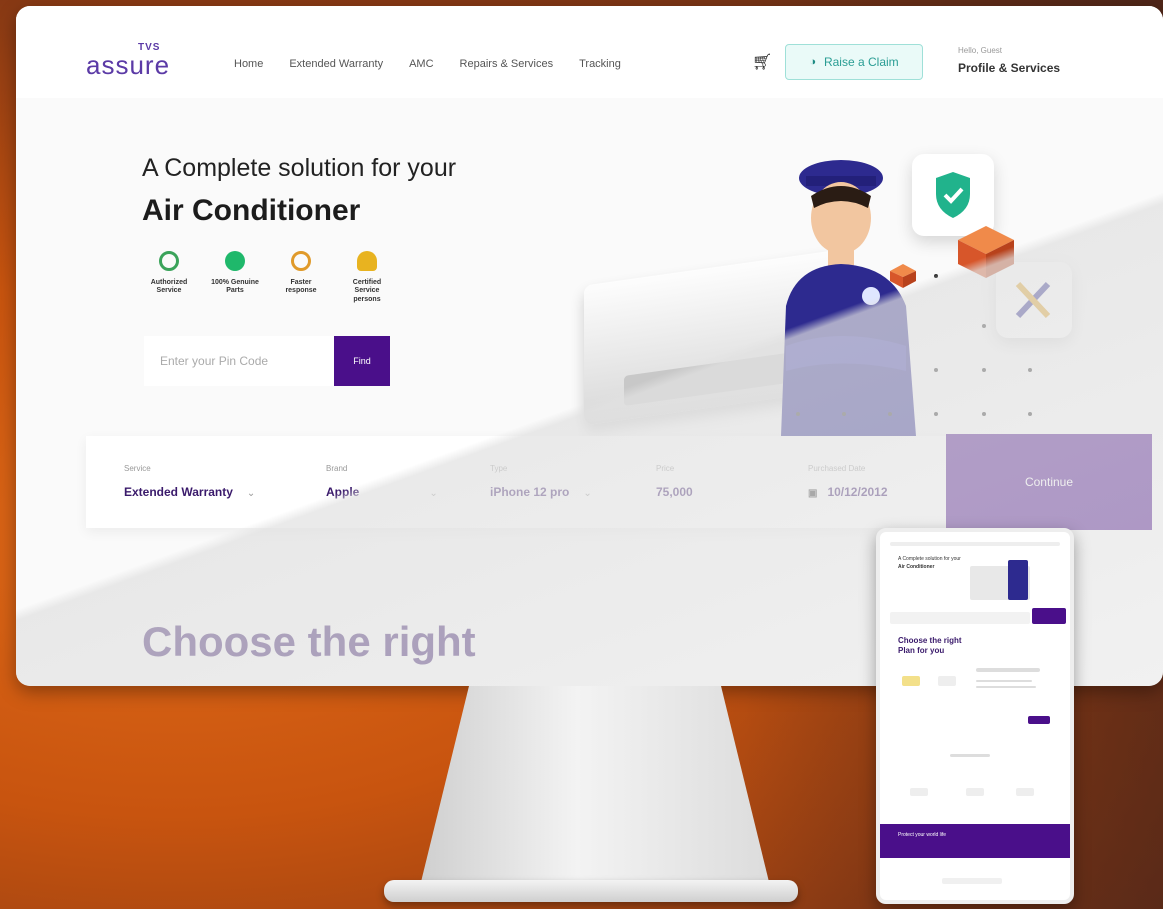  Describe the element at coordinates (861, 62) in the screenshot. I see `raise-claim-label: Raise a Claim` at that location.